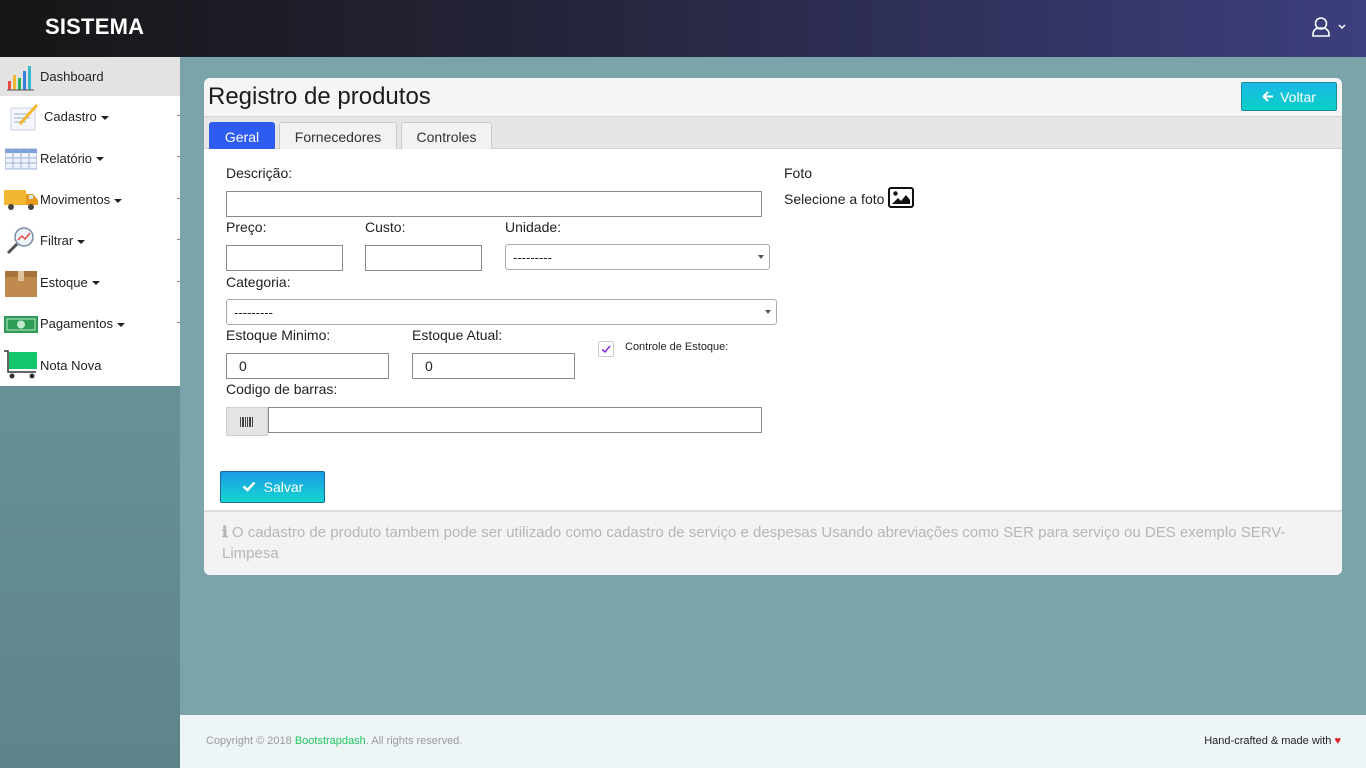 The height and width of the screenshot is (768, 1366). Describe the element at coordinates (423, 258) in the screenshot. I see `custo-input` at that location.